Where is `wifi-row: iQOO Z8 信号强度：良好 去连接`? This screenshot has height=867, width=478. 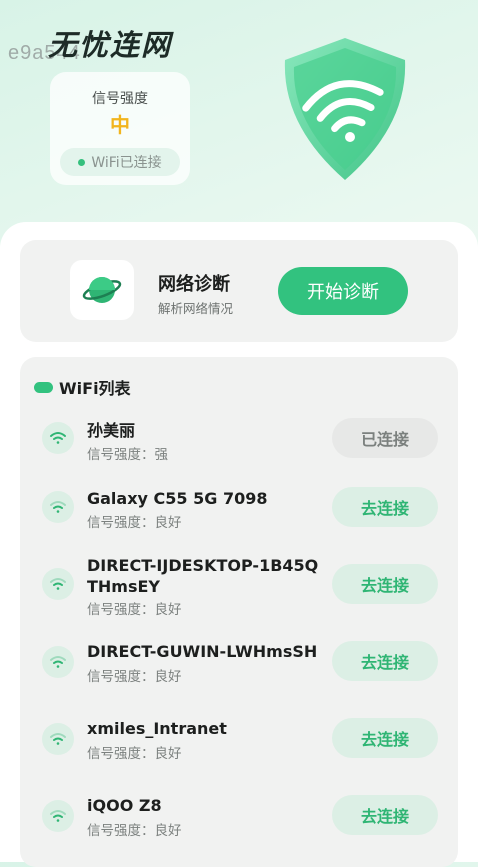 wifi-row: iQOO Z8 信号强度：良好 去连接 is located at coordinates (239, 821).